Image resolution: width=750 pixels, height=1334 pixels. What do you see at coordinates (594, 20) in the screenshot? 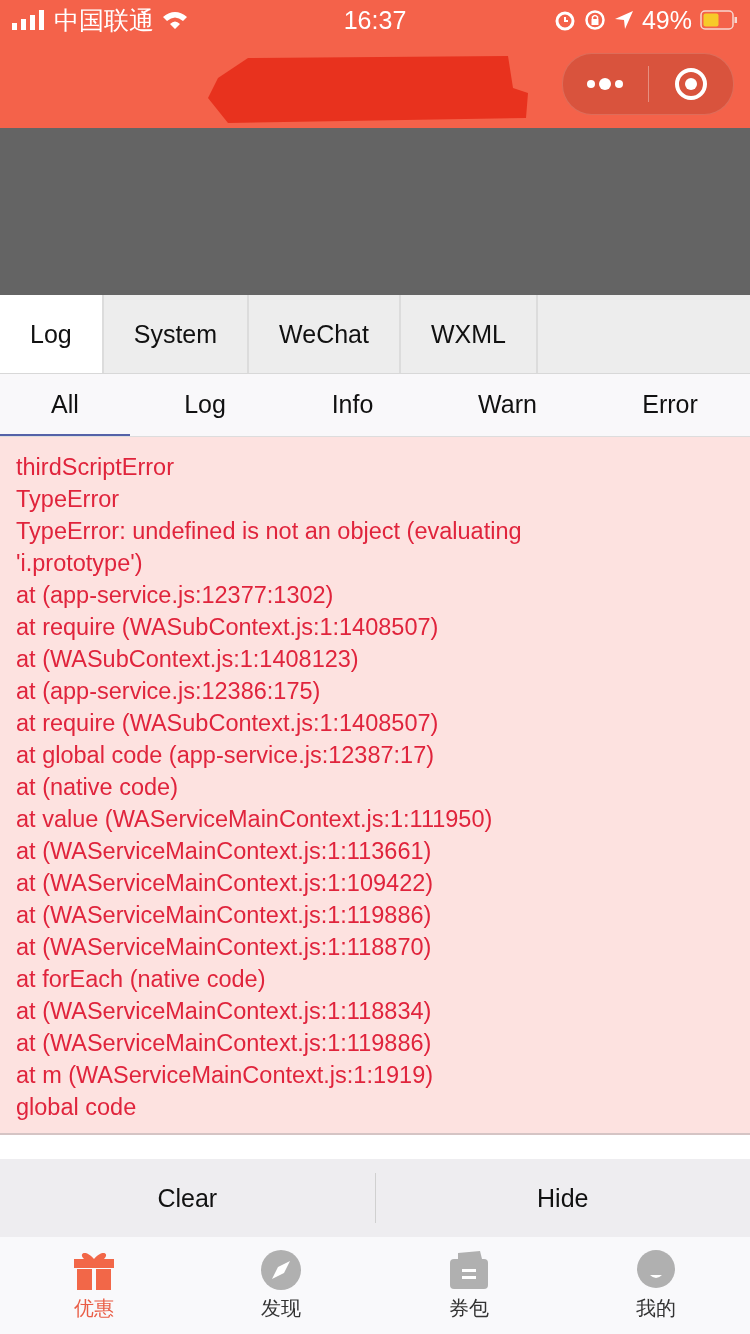
I see `rotation-lock-icon` at bounding box center [594, 20].